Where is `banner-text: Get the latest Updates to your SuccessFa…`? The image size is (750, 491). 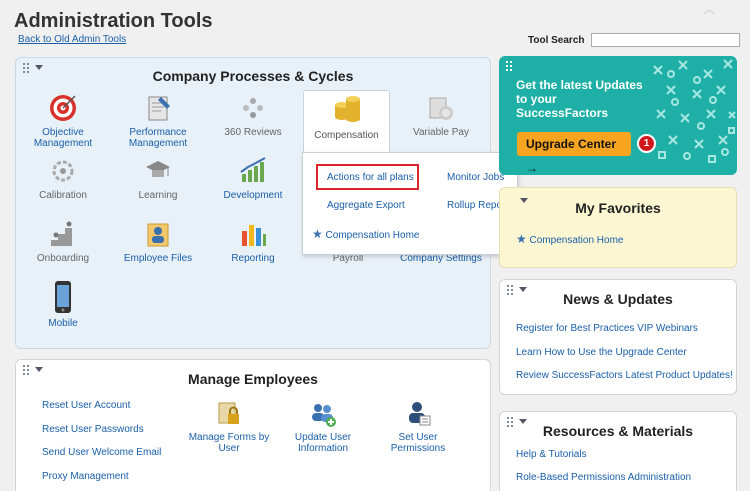
banner-text: Get the latest Updates to your SuccessFa… is located at coordinates (586, 99).